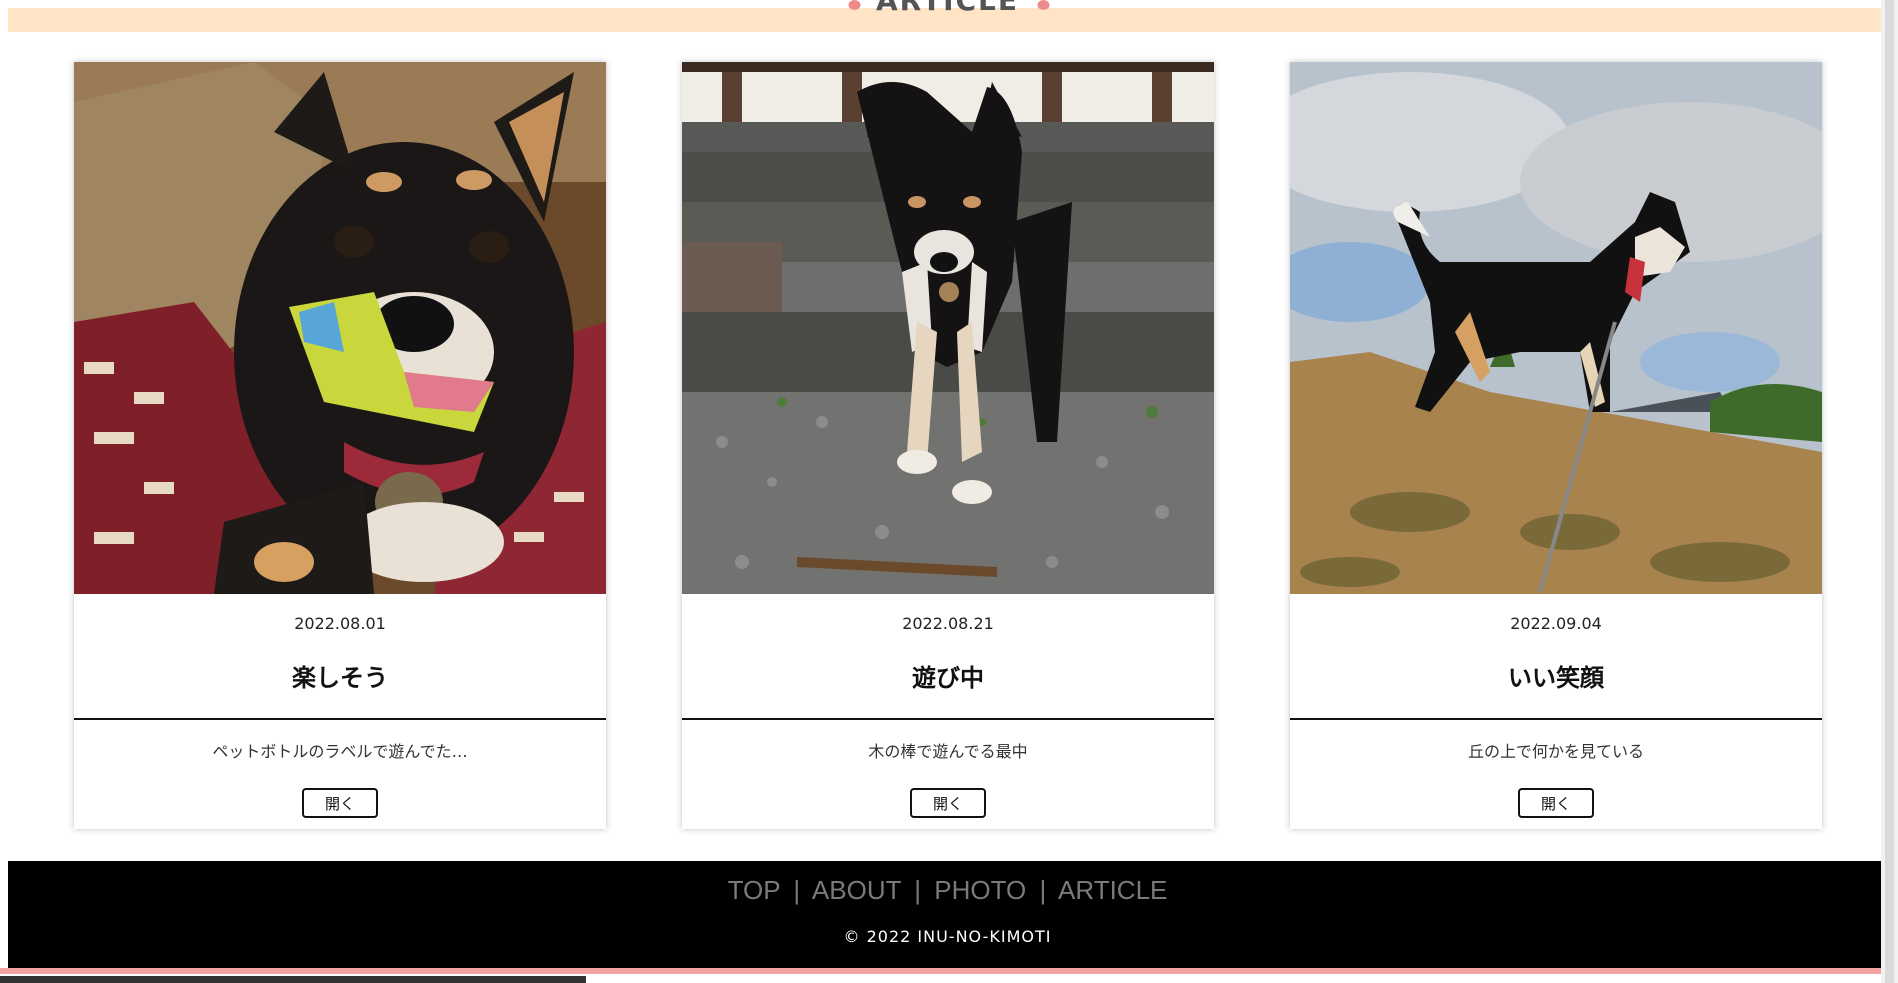 The height and width of the screenshot is (983, 1898). I want to click on copyright: © 2022 INU-NO-KIMOTI, so click(947, 936).